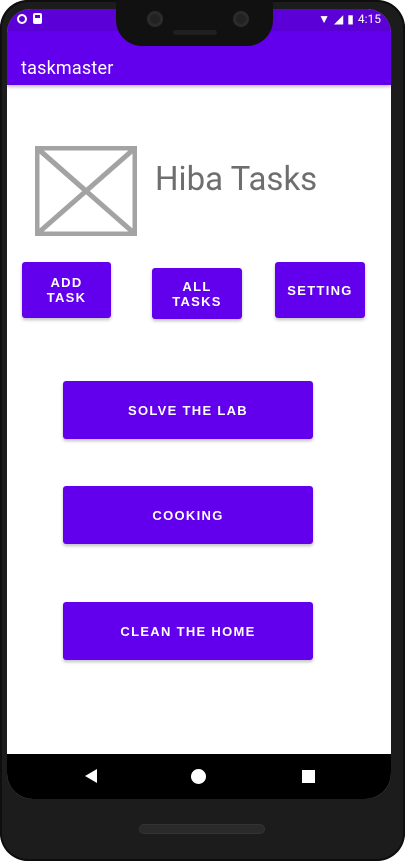 Image resolution: width=405 pixels, height=861 pixels. I want to click on home-icon, so click(198, 776).